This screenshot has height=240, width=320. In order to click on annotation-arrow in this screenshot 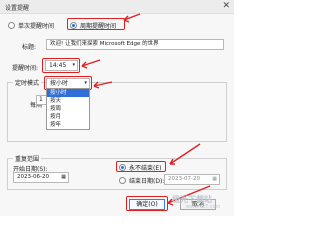, I will do `click(185, 154)`.